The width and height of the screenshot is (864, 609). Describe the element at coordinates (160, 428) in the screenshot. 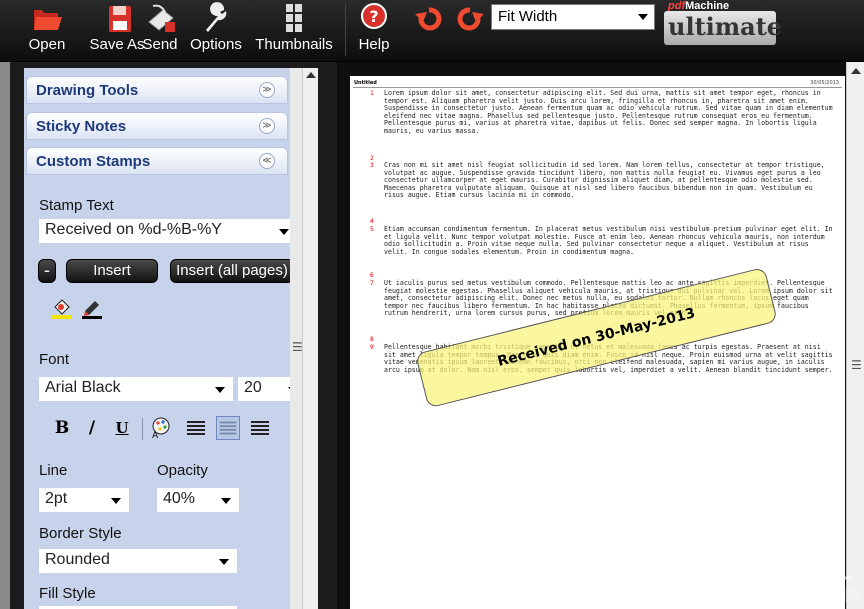

I see `font-color-palette-icon: A` at that location.